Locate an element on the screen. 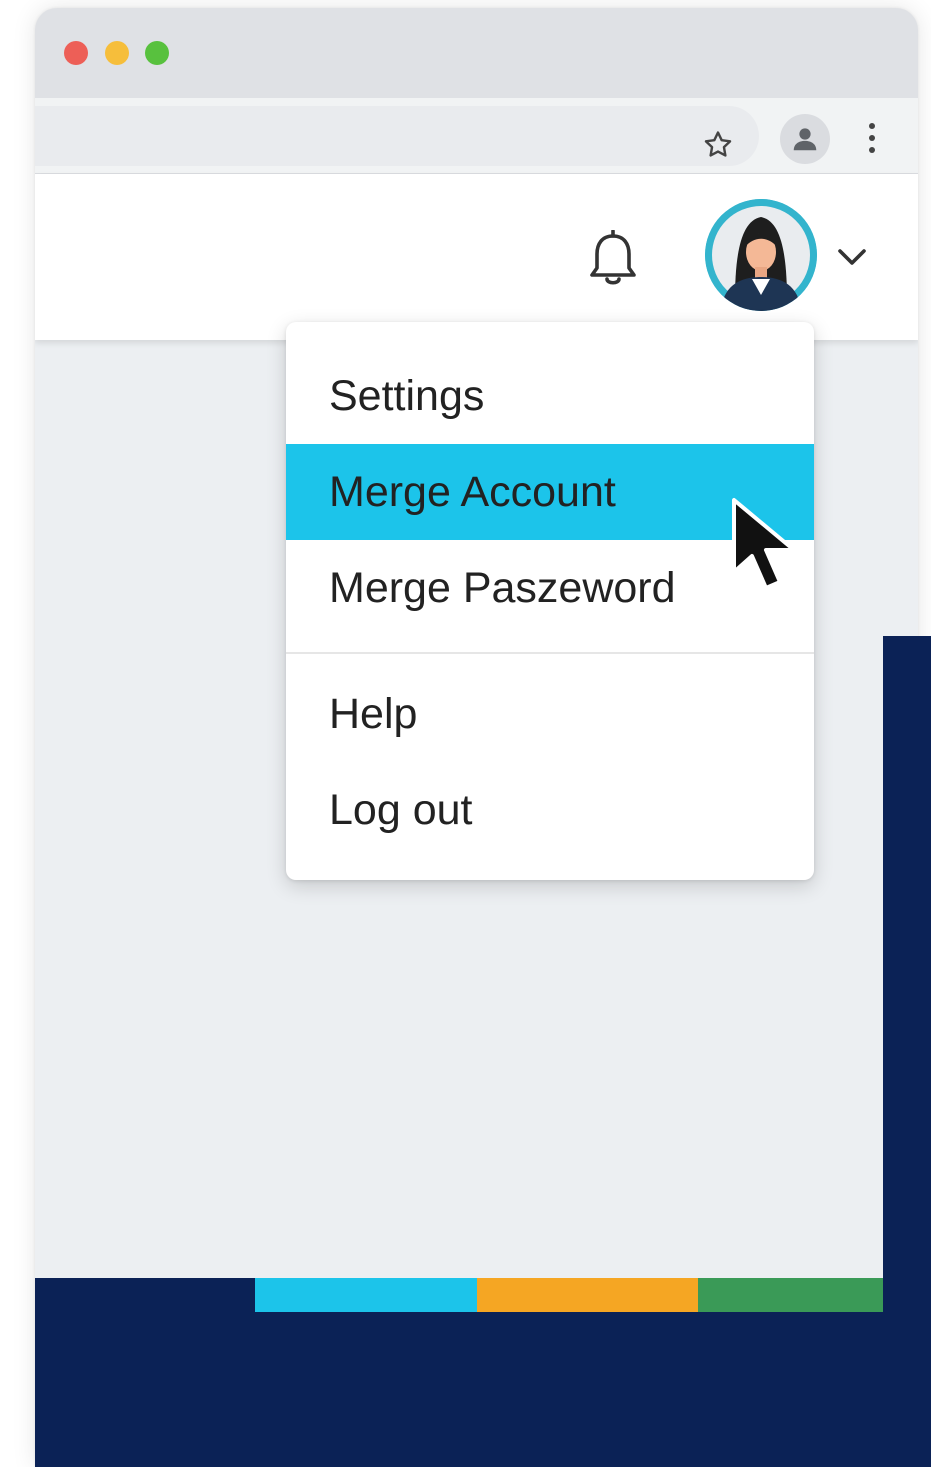 The width and height of the screenshot is (931, 1467). footer-stripe-orange is located at coordinates (587, 1295).